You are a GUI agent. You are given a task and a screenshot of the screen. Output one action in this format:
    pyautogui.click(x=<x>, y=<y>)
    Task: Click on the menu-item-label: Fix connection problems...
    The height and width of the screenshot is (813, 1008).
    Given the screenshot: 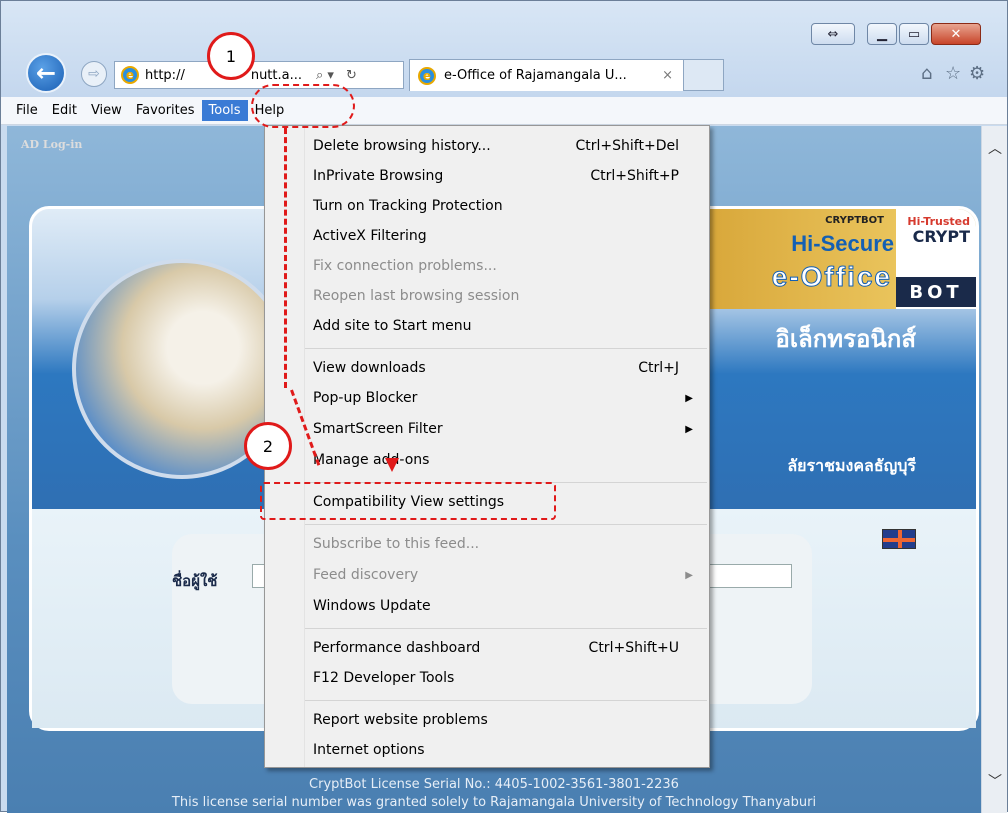 What is the action you would take?
    pyautogui.click(x=405, y=266)
    